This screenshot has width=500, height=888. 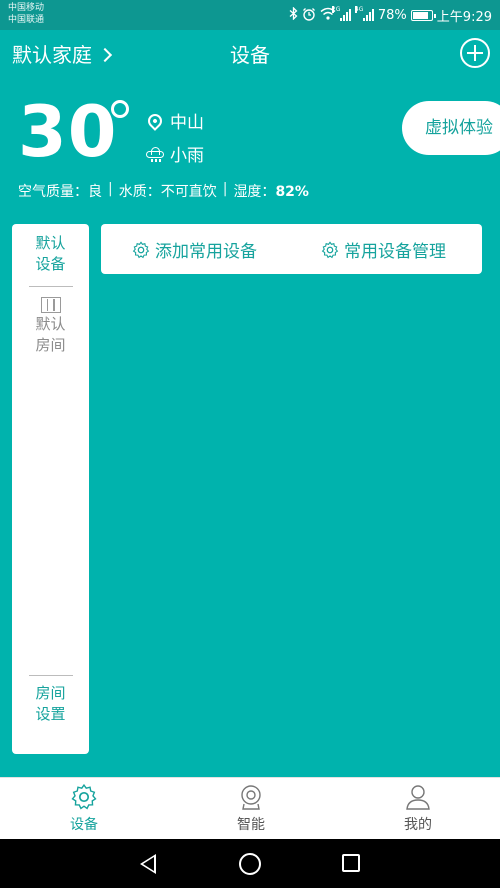 What do you see at coordinates (95, 192) in the screenshot?
I see `air-quality-value: 良` at bounding box center [95, 192].